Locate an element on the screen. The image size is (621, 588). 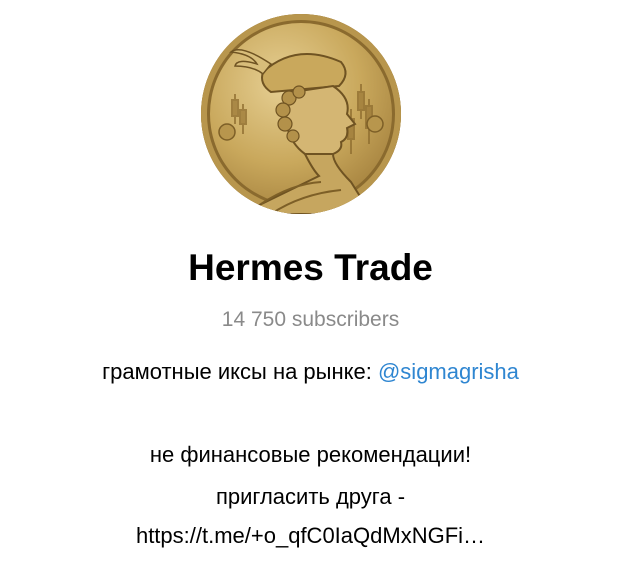
description-line-1: грамотные иксы на рынке: @sigmagrisha is located at coordinates (310, 372).